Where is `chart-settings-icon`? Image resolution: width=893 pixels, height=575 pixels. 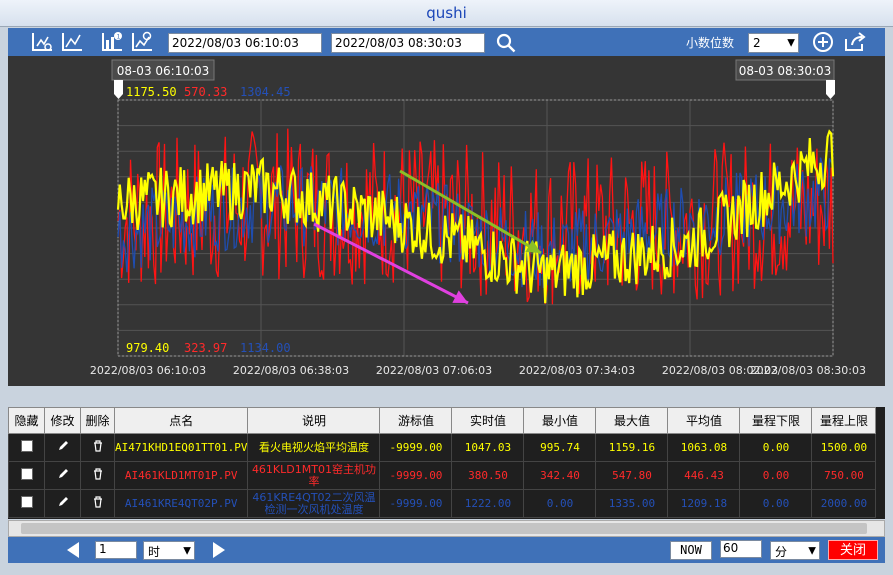 chart-settings-icon is located at coordinates (42, 42).